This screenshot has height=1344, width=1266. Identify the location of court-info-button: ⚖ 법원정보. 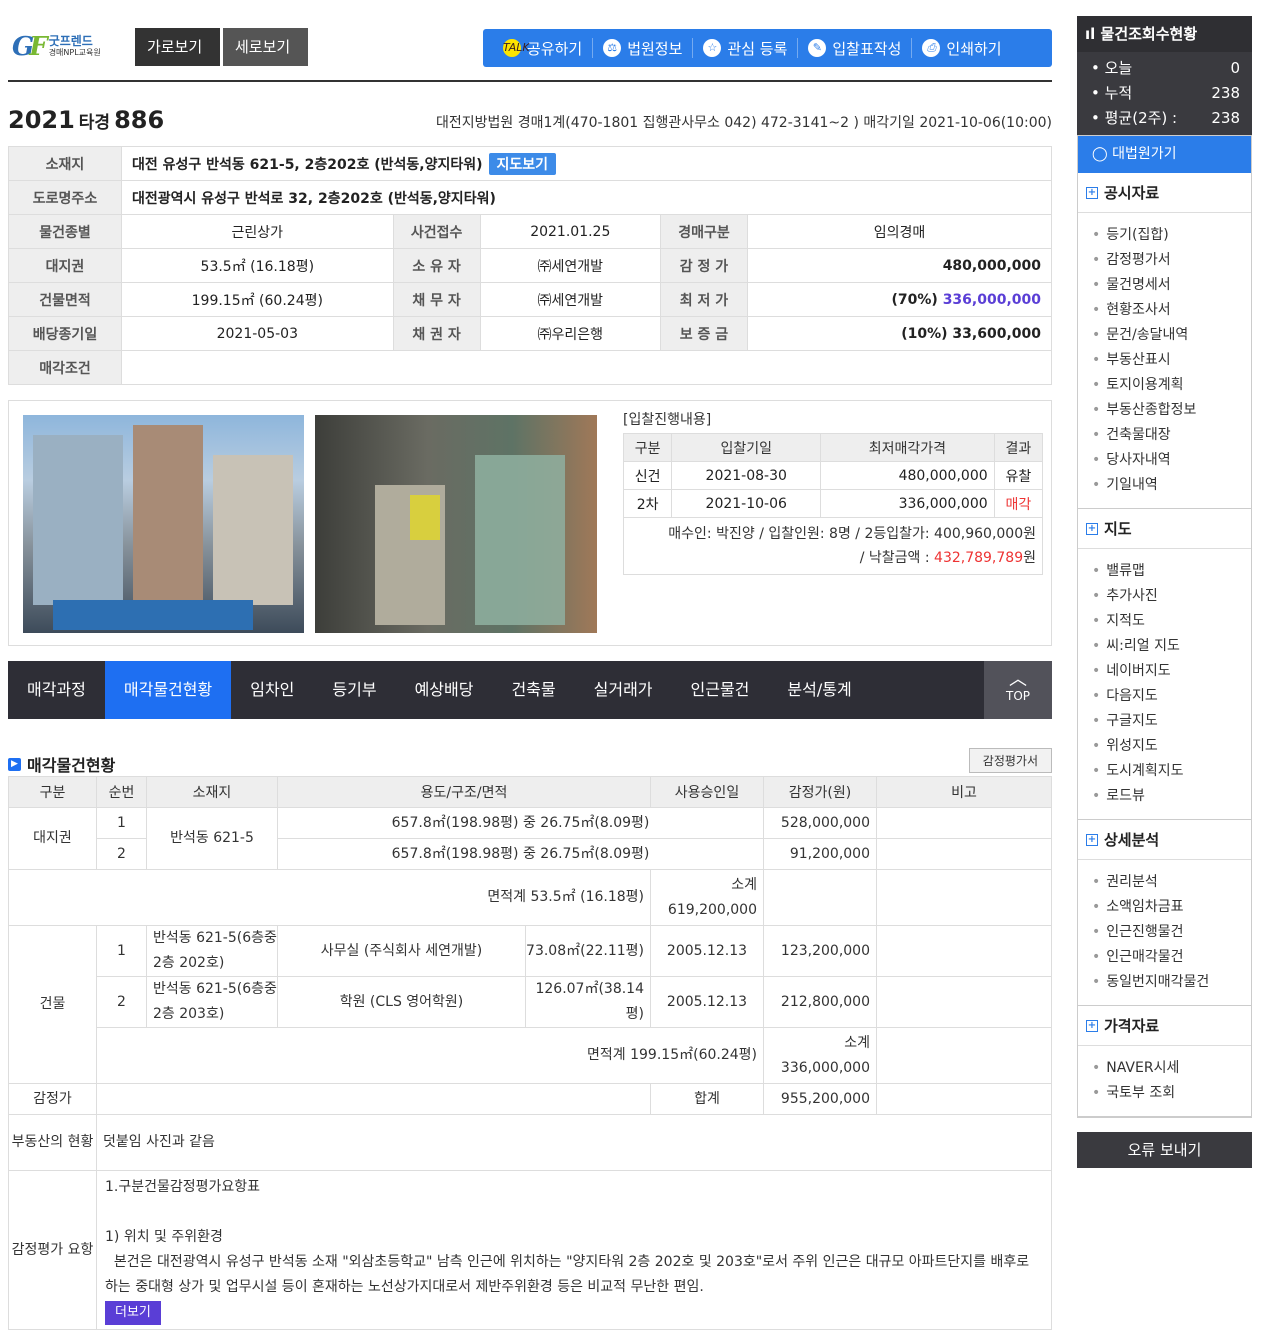
(643, 48).